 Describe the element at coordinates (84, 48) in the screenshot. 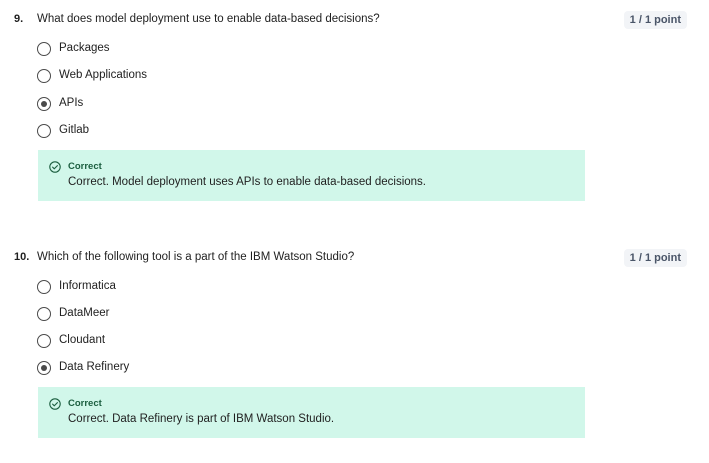

I see `option-label: Packages` at that location.